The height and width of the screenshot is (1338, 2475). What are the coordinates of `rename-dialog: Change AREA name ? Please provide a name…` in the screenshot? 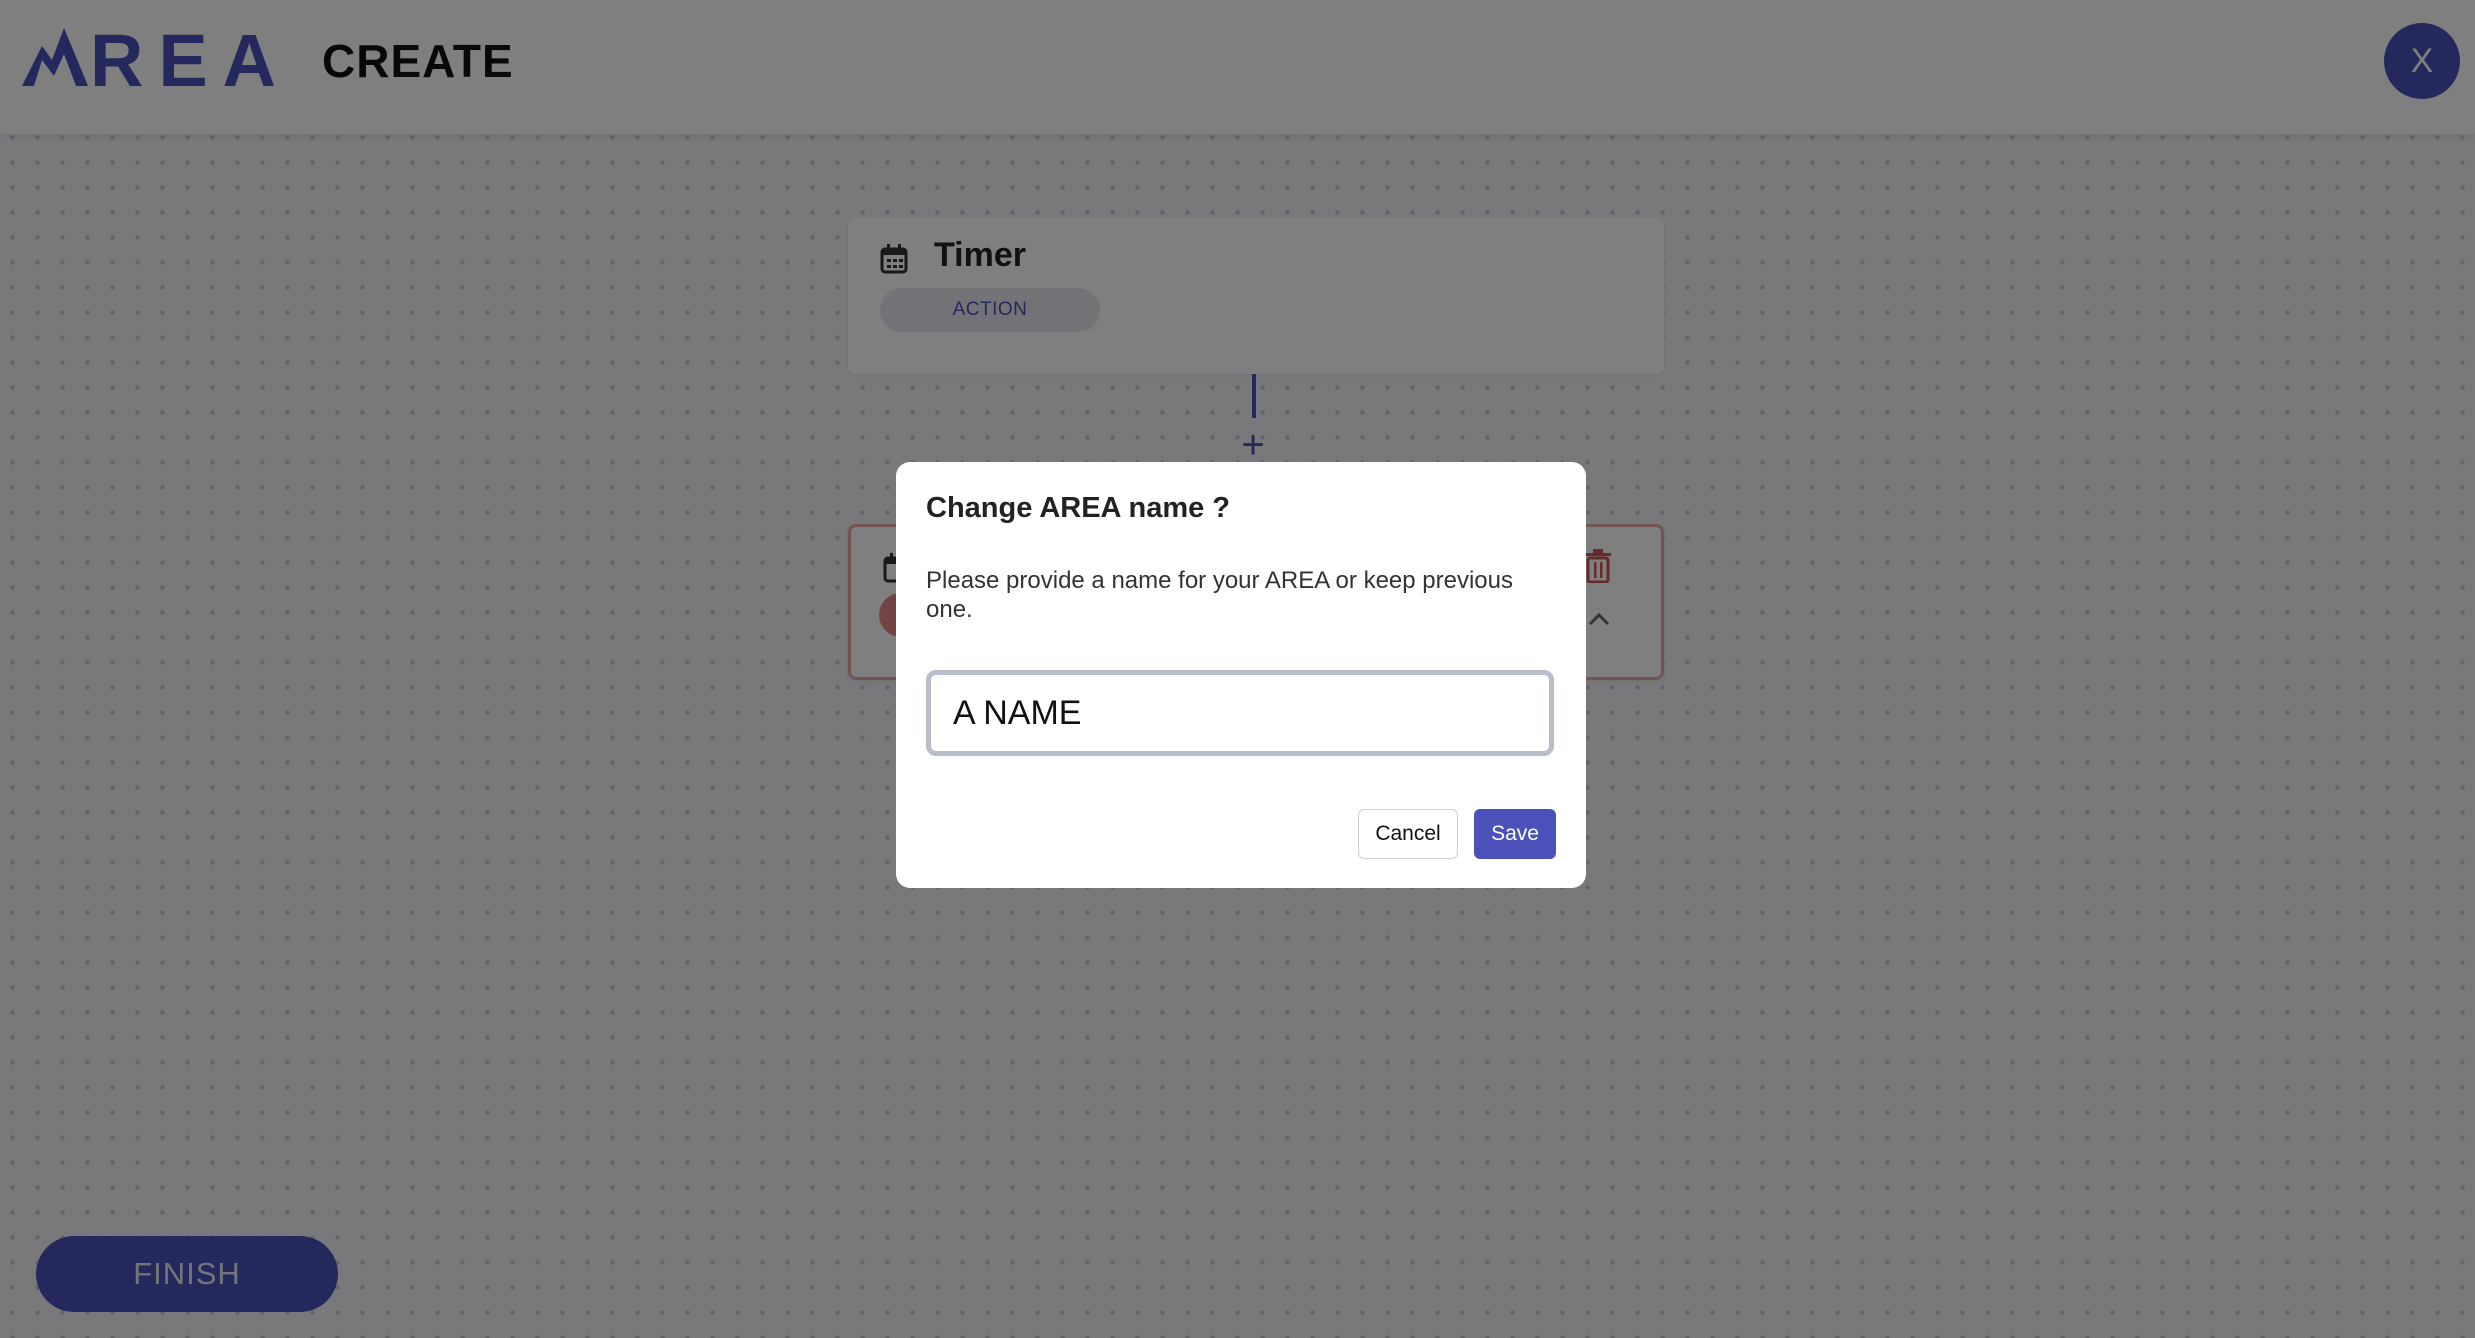 It's located at (1241, 675).